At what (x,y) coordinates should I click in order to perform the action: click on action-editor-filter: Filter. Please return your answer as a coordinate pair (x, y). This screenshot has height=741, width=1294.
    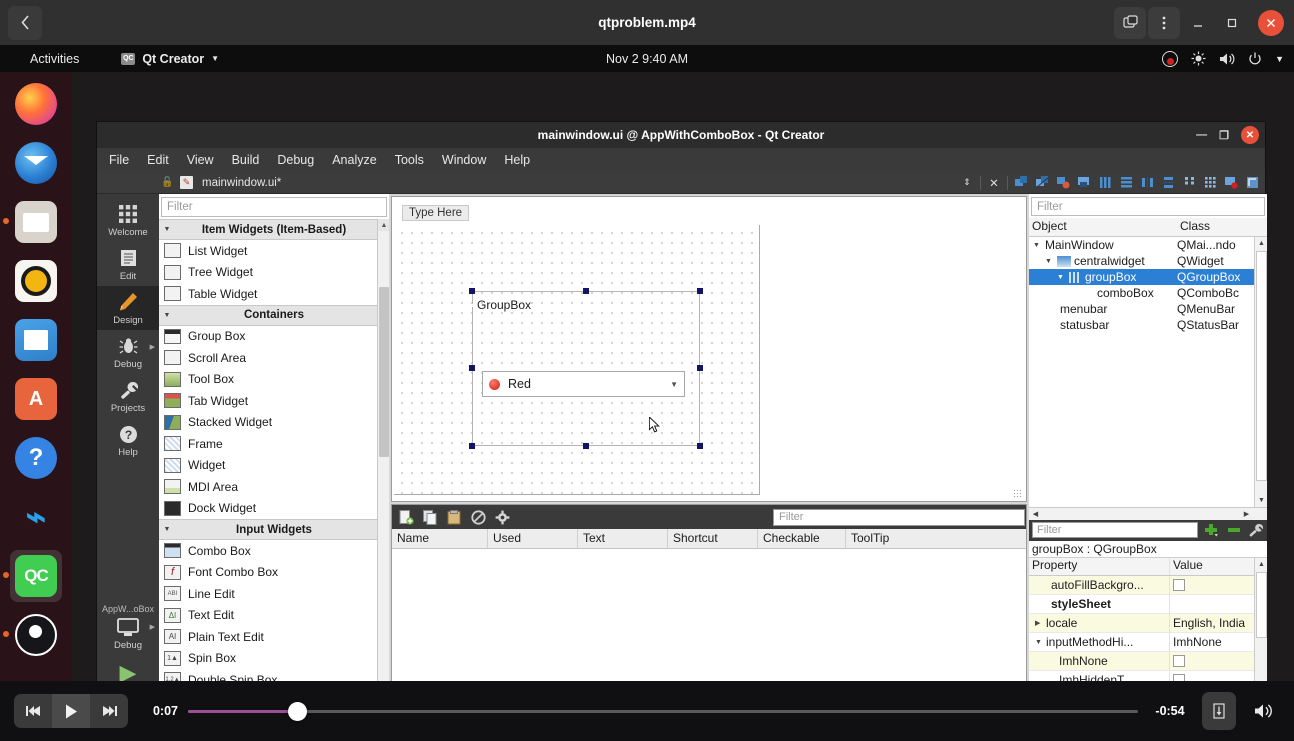
    Looking at the image, I should click on (899, 517).